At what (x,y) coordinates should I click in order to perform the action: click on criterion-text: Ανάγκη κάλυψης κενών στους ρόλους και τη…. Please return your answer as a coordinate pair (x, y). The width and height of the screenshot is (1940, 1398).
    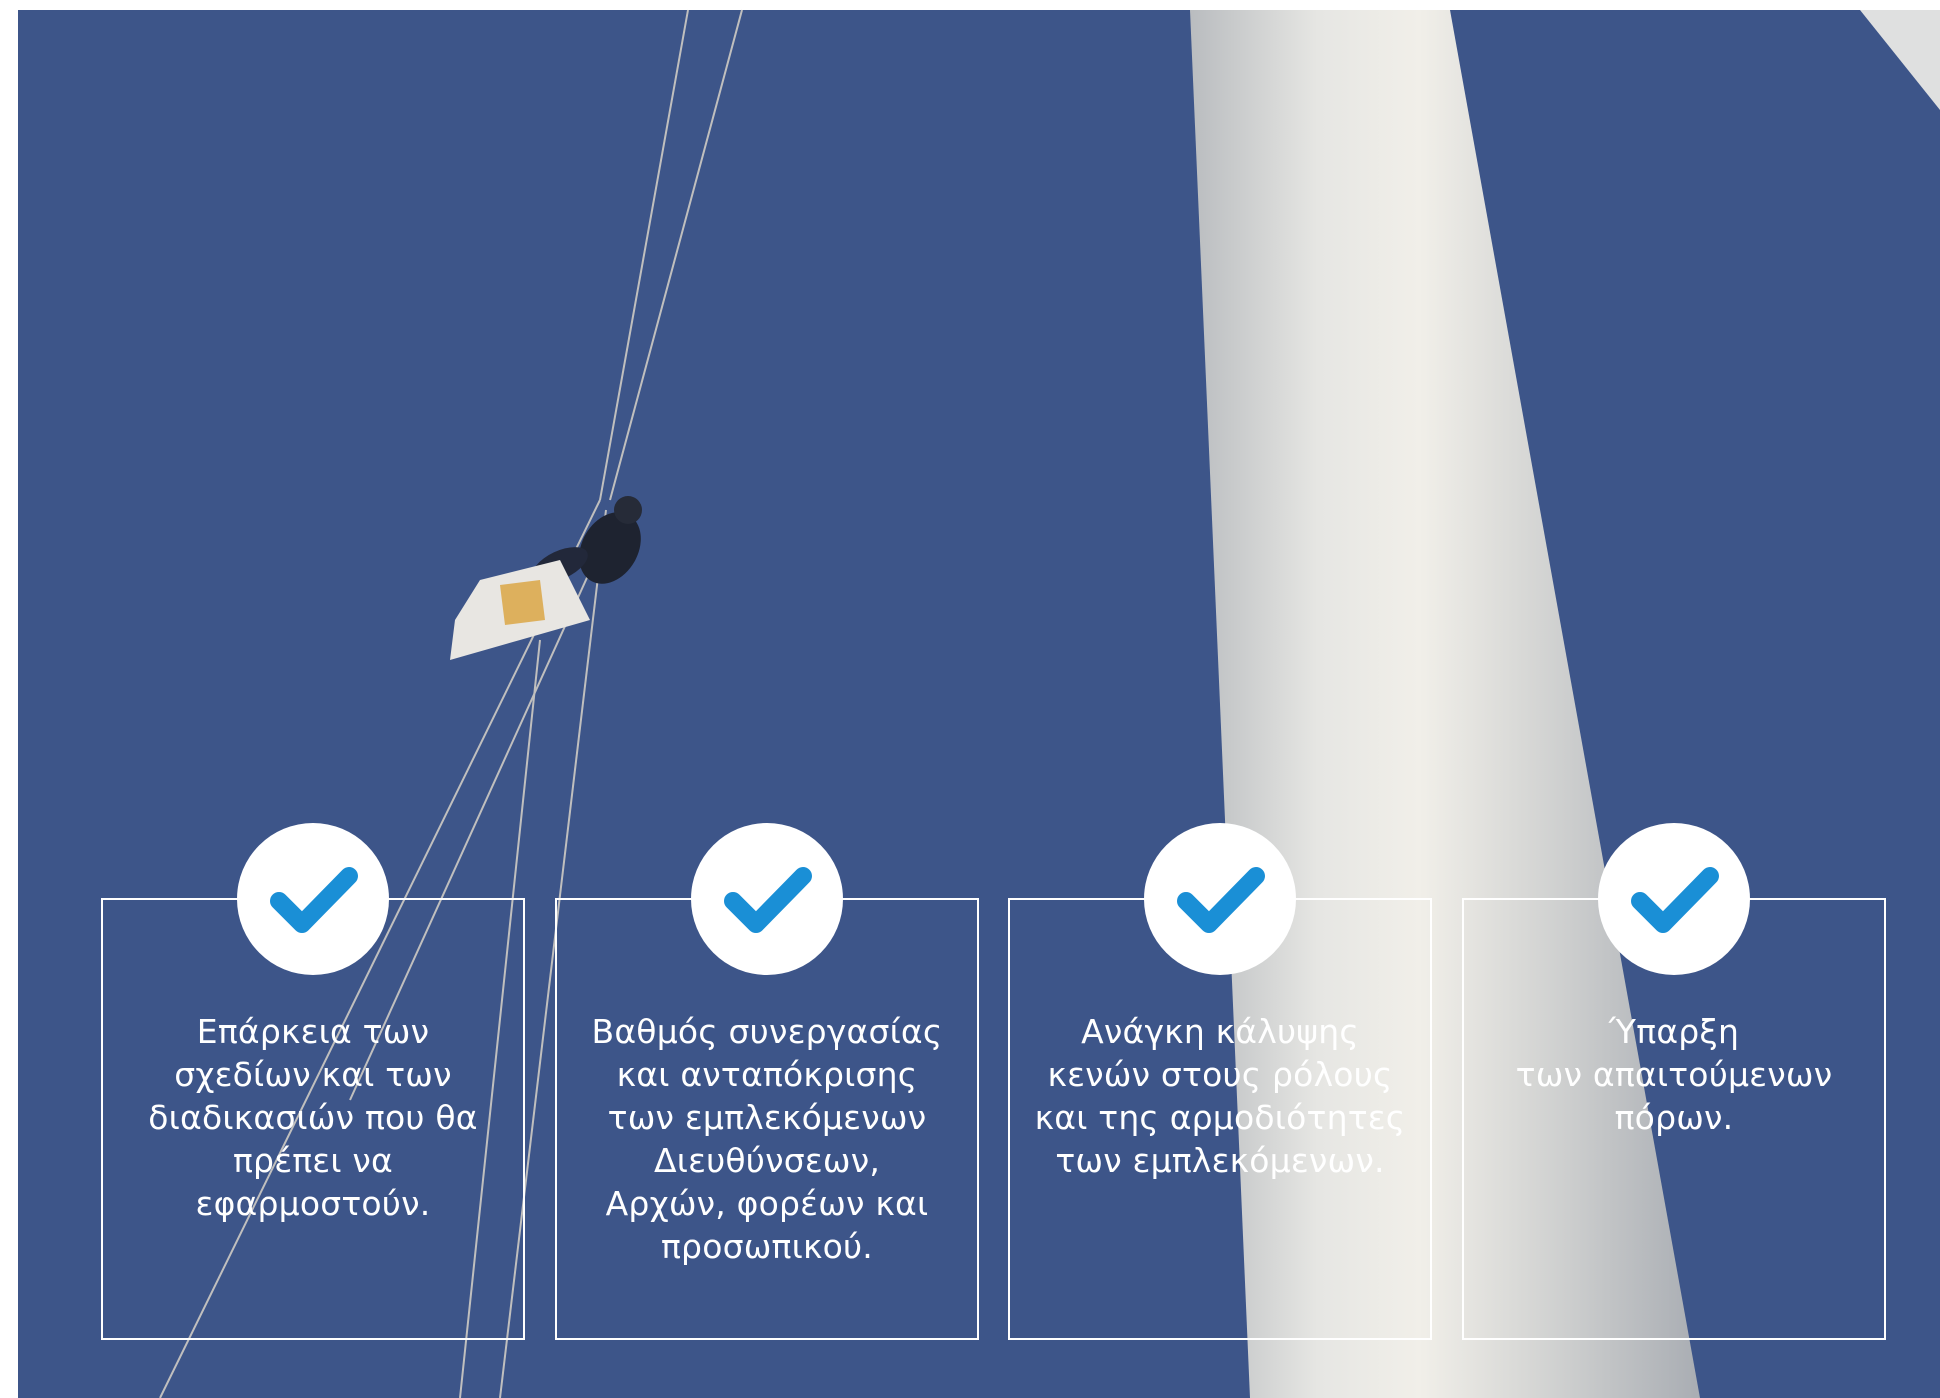
    Looking at the image, I should click on (1220, 1096).